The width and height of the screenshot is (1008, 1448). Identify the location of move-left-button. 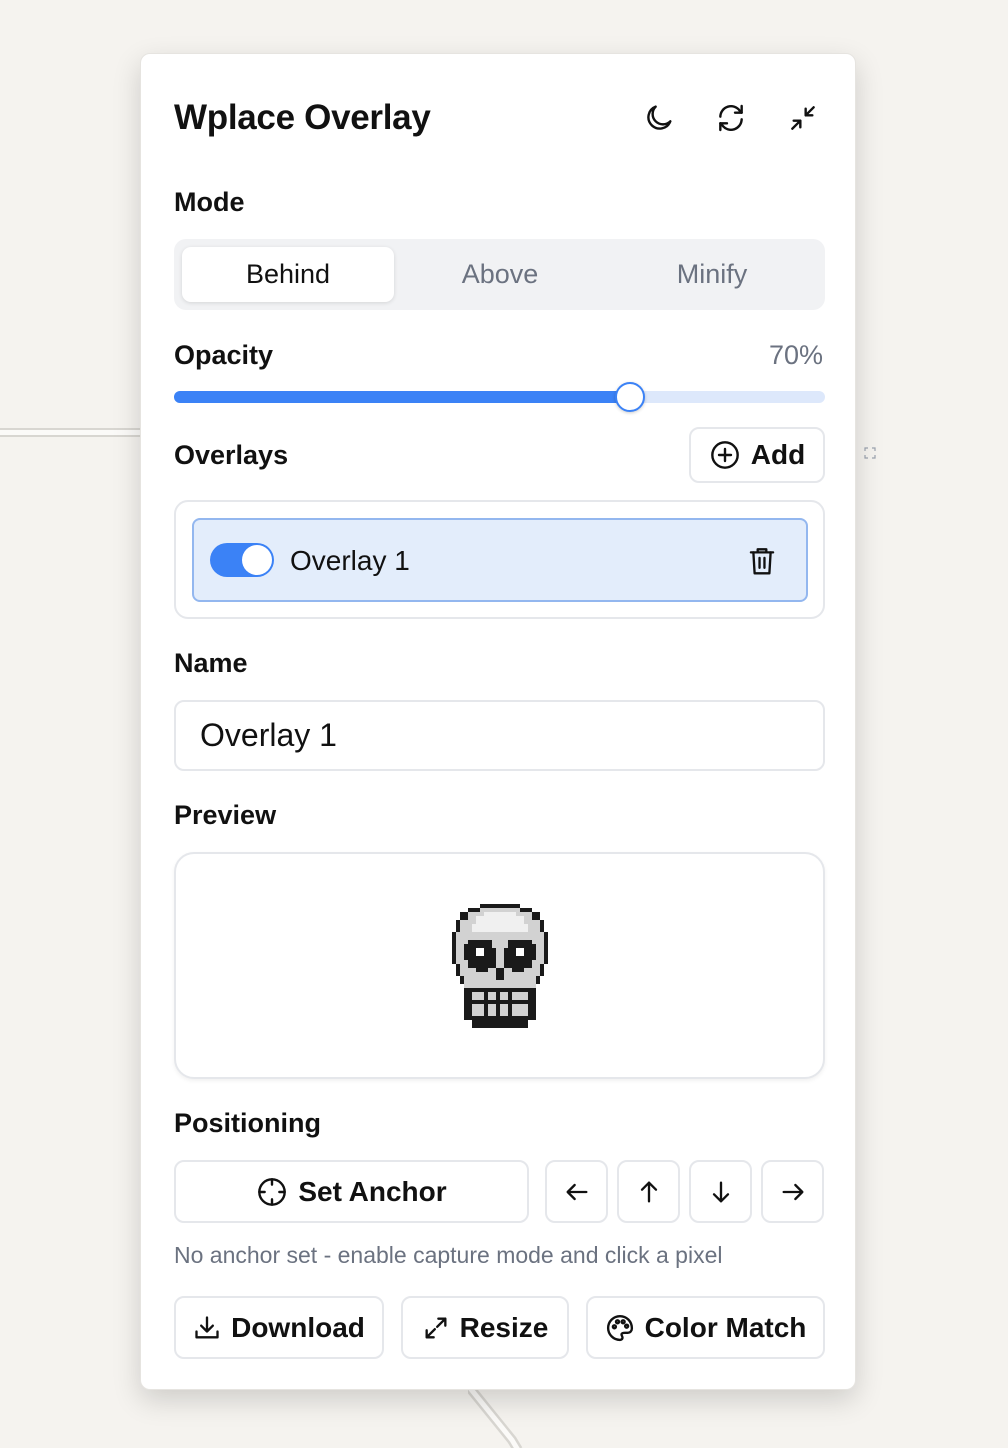
(576, 1191).